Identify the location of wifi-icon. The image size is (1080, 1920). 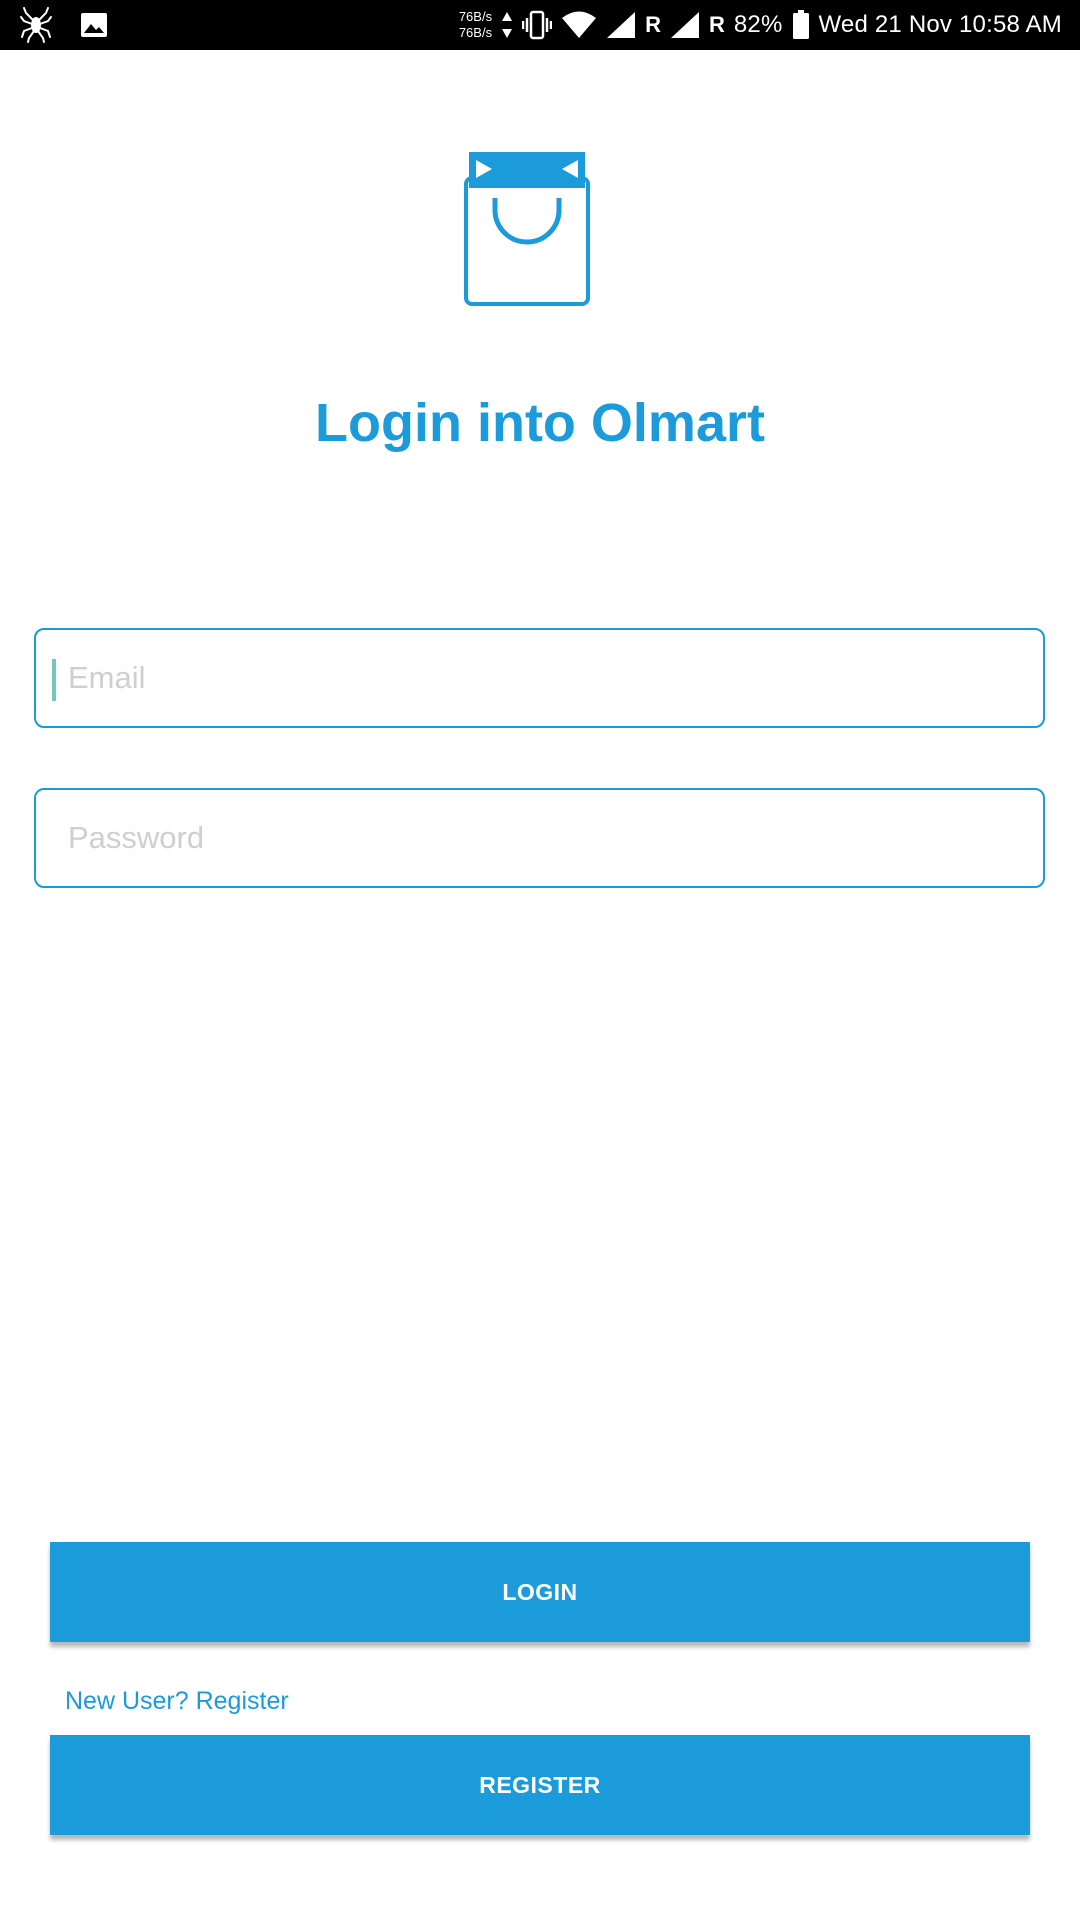
(579, 25).